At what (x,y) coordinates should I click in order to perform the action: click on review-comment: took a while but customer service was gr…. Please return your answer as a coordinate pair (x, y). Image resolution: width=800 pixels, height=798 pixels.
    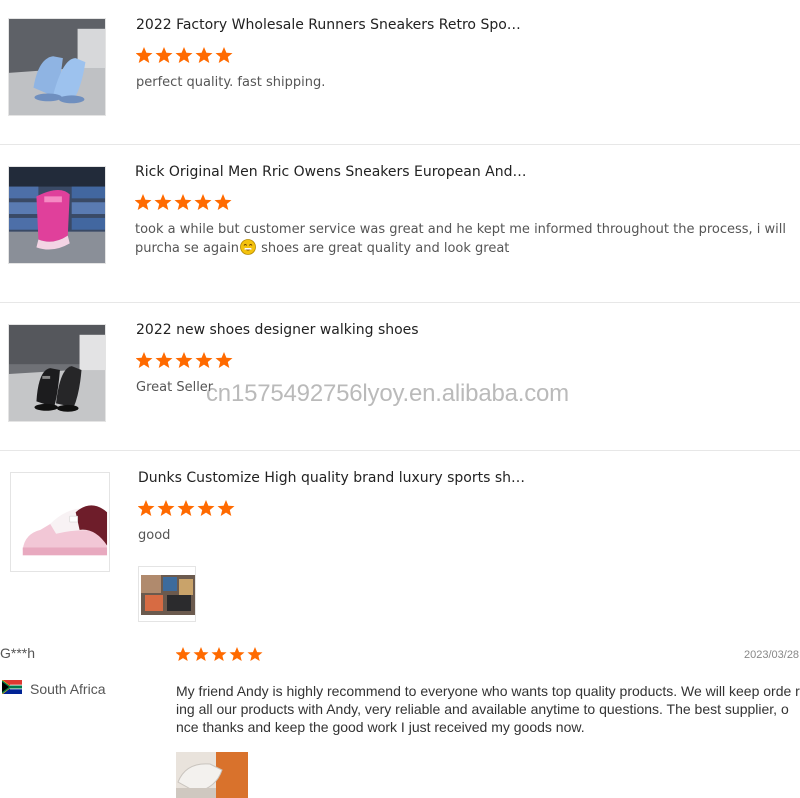
    Looking at the image, I should click on (465, 241).